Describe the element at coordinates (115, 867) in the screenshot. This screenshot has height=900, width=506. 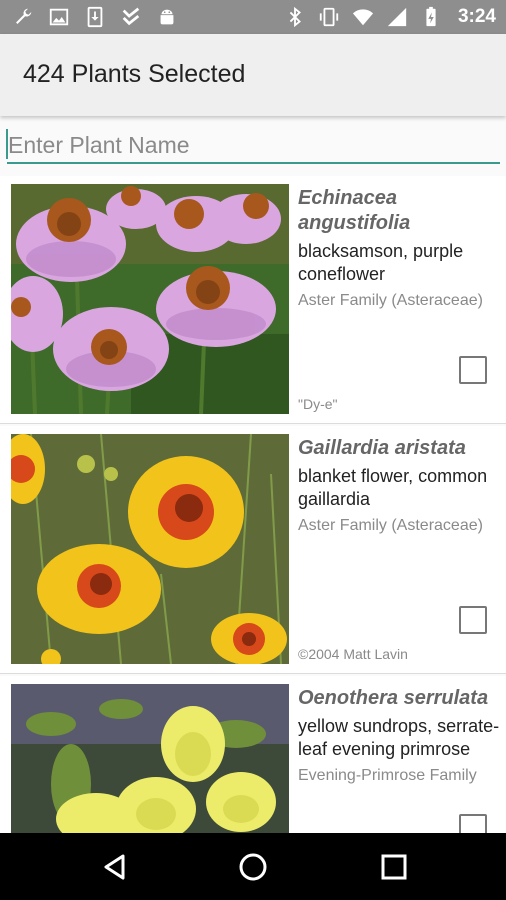
I see `back-icon` at that location.